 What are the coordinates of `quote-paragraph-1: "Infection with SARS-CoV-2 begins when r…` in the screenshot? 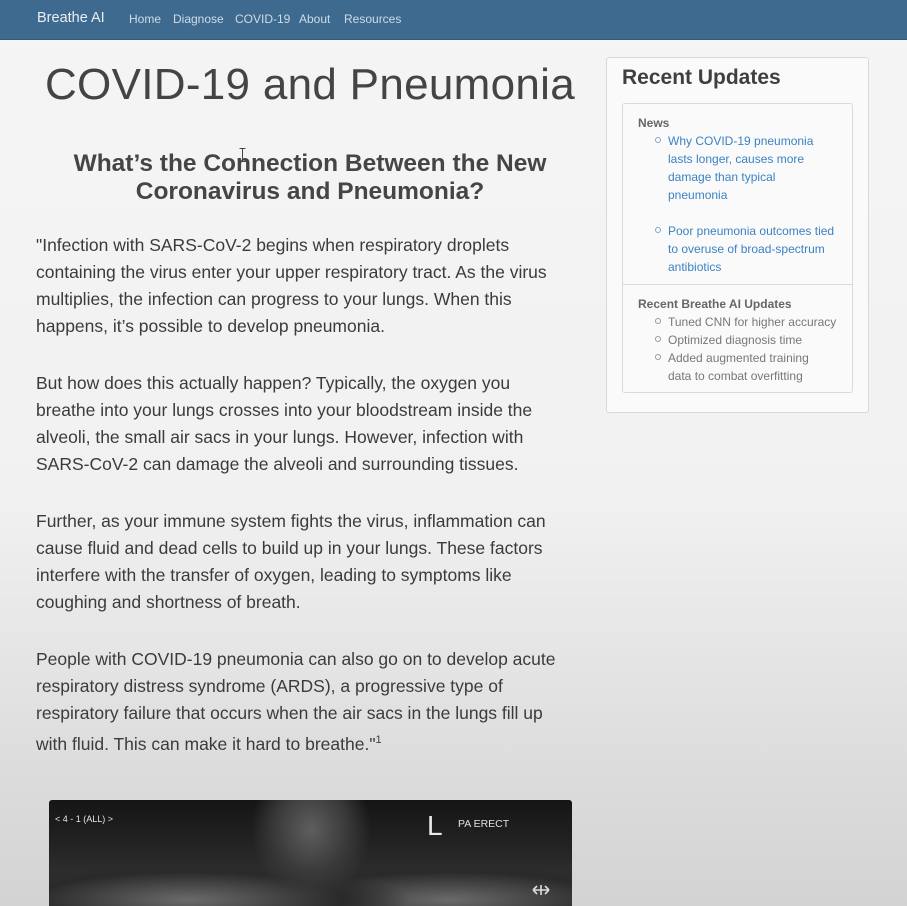 It's located at (306, 286).